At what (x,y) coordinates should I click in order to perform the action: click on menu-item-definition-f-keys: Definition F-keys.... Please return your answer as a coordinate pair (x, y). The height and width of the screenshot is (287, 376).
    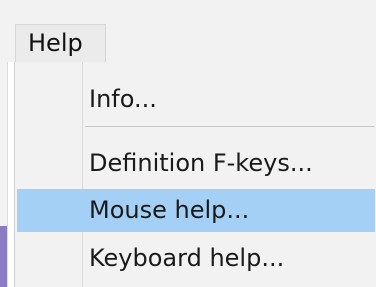
    Looking at the image, I should click on (196, 163).